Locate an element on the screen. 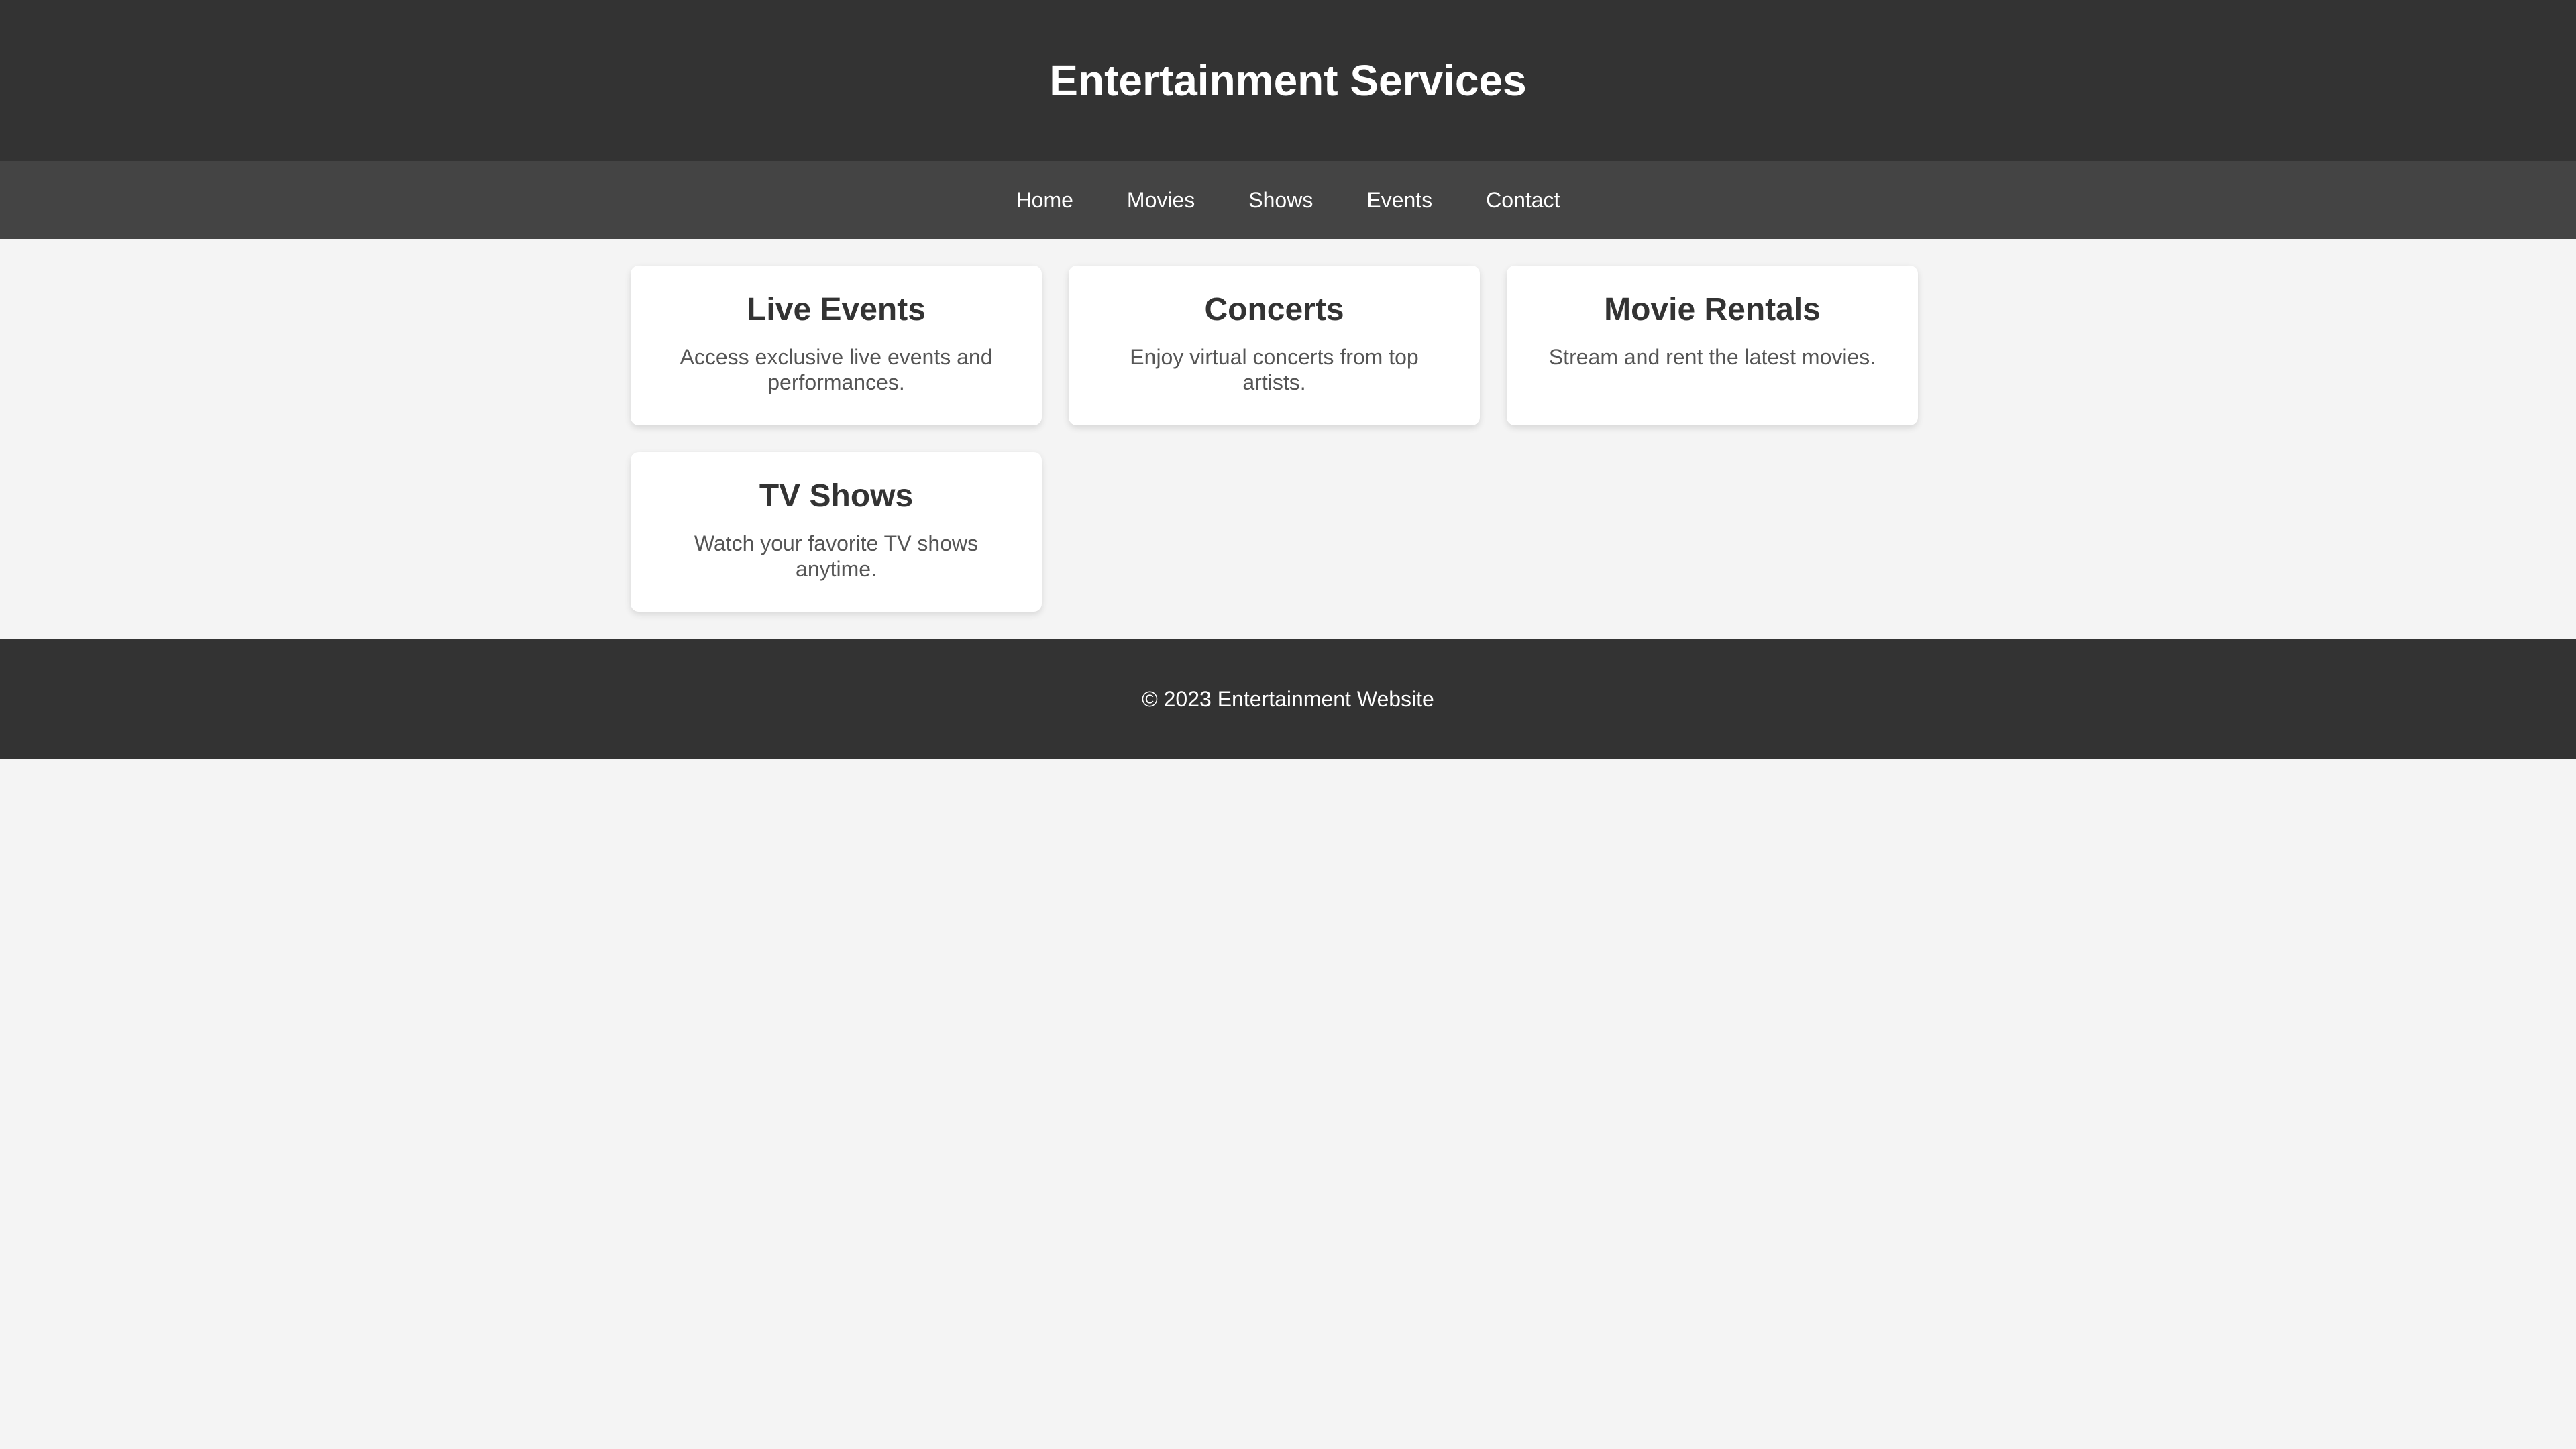 The width and height of the screenshot is (2576, 1449). card-title: Concerts is located at coordinates (1274, 309).